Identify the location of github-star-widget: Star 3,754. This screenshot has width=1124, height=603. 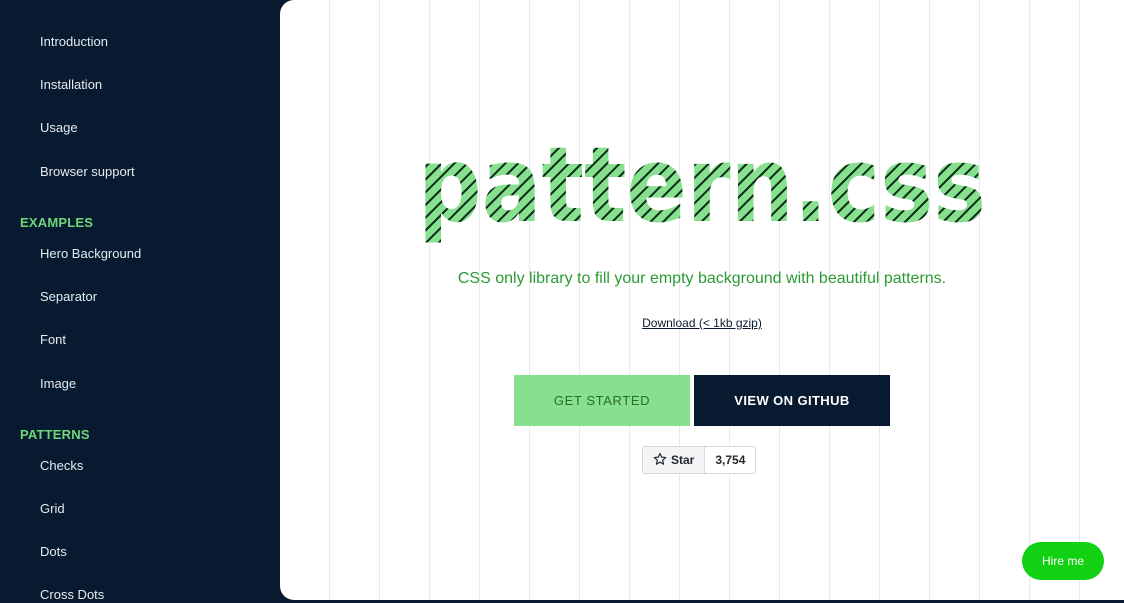
(699, 460).